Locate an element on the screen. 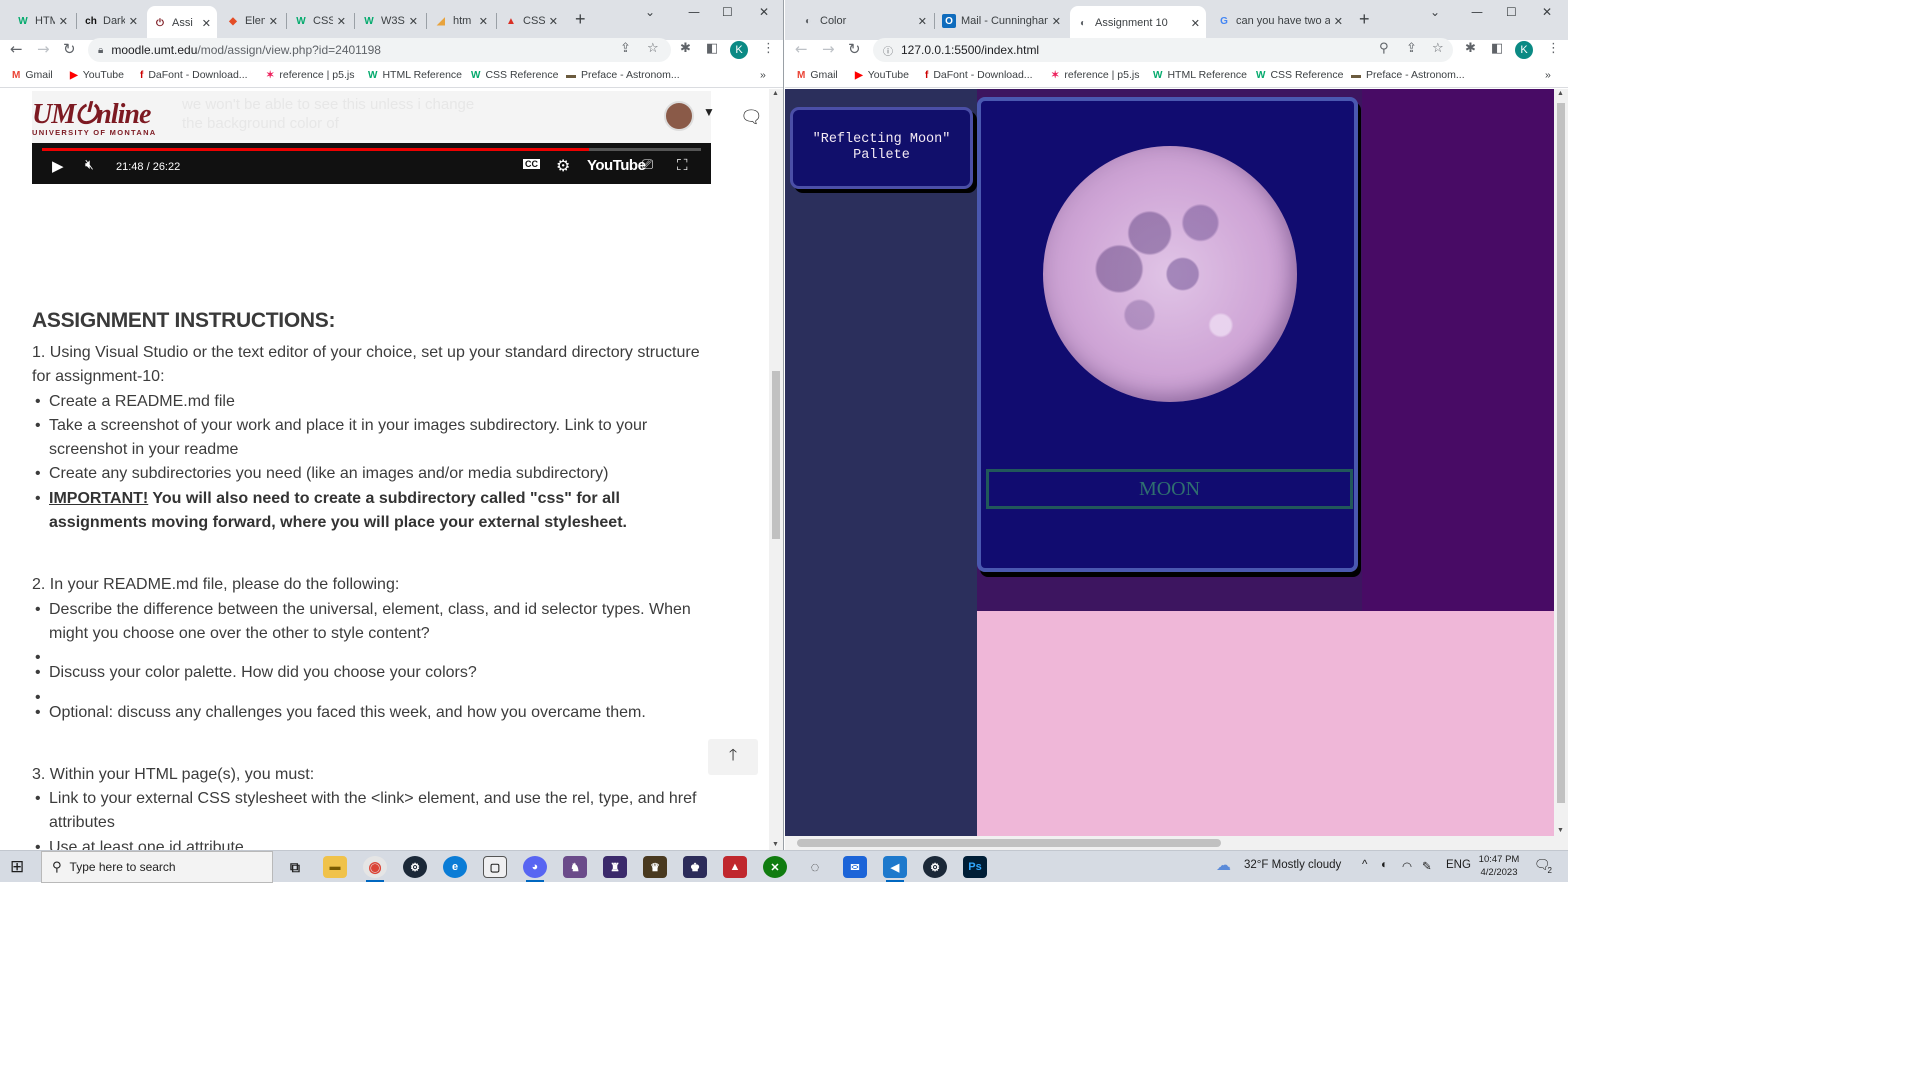  pen-icon: ✎ is located at coordinates (1427, 866).